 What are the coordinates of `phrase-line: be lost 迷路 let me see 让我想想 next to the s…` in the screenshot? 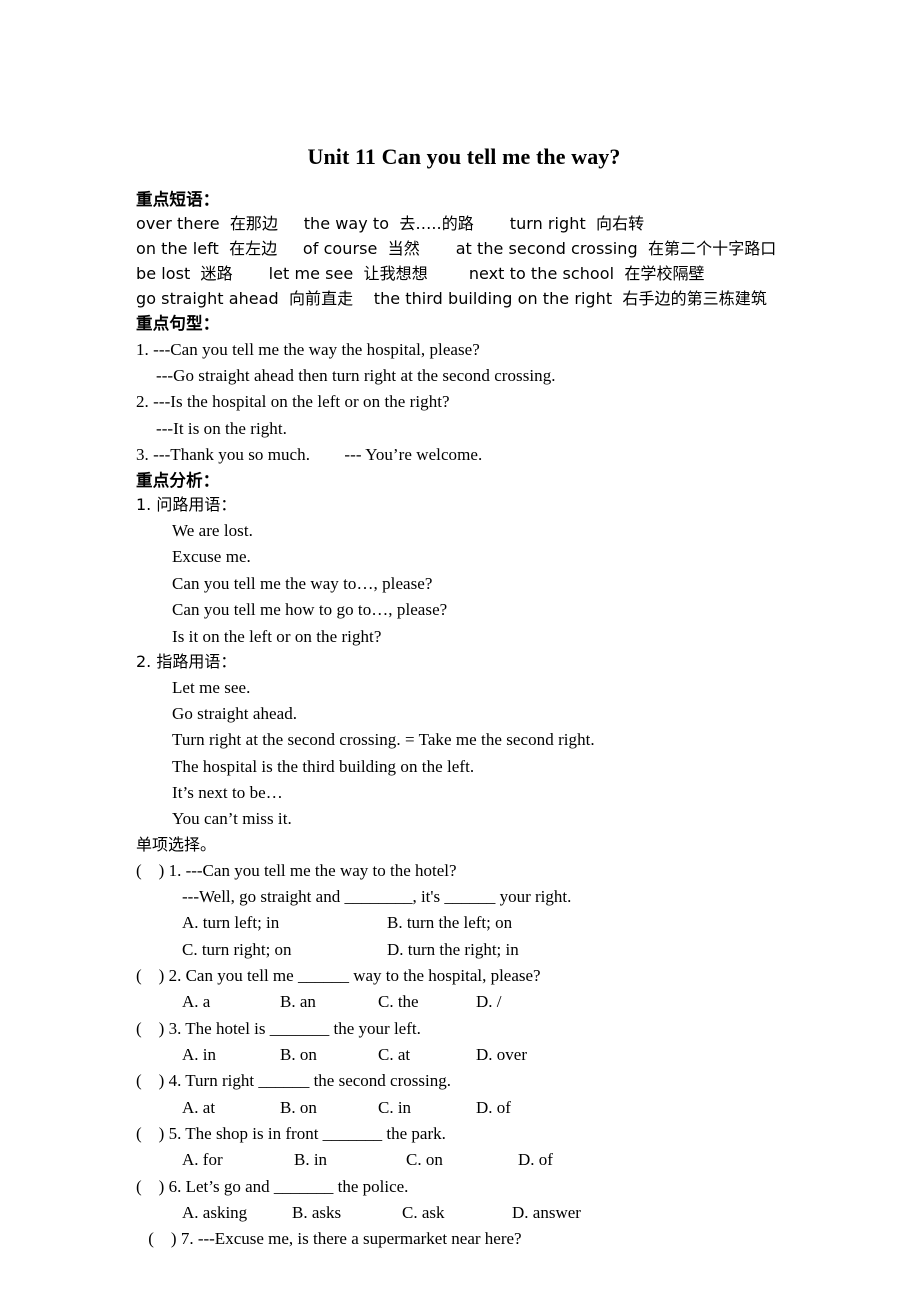 It's located at (420, 273).